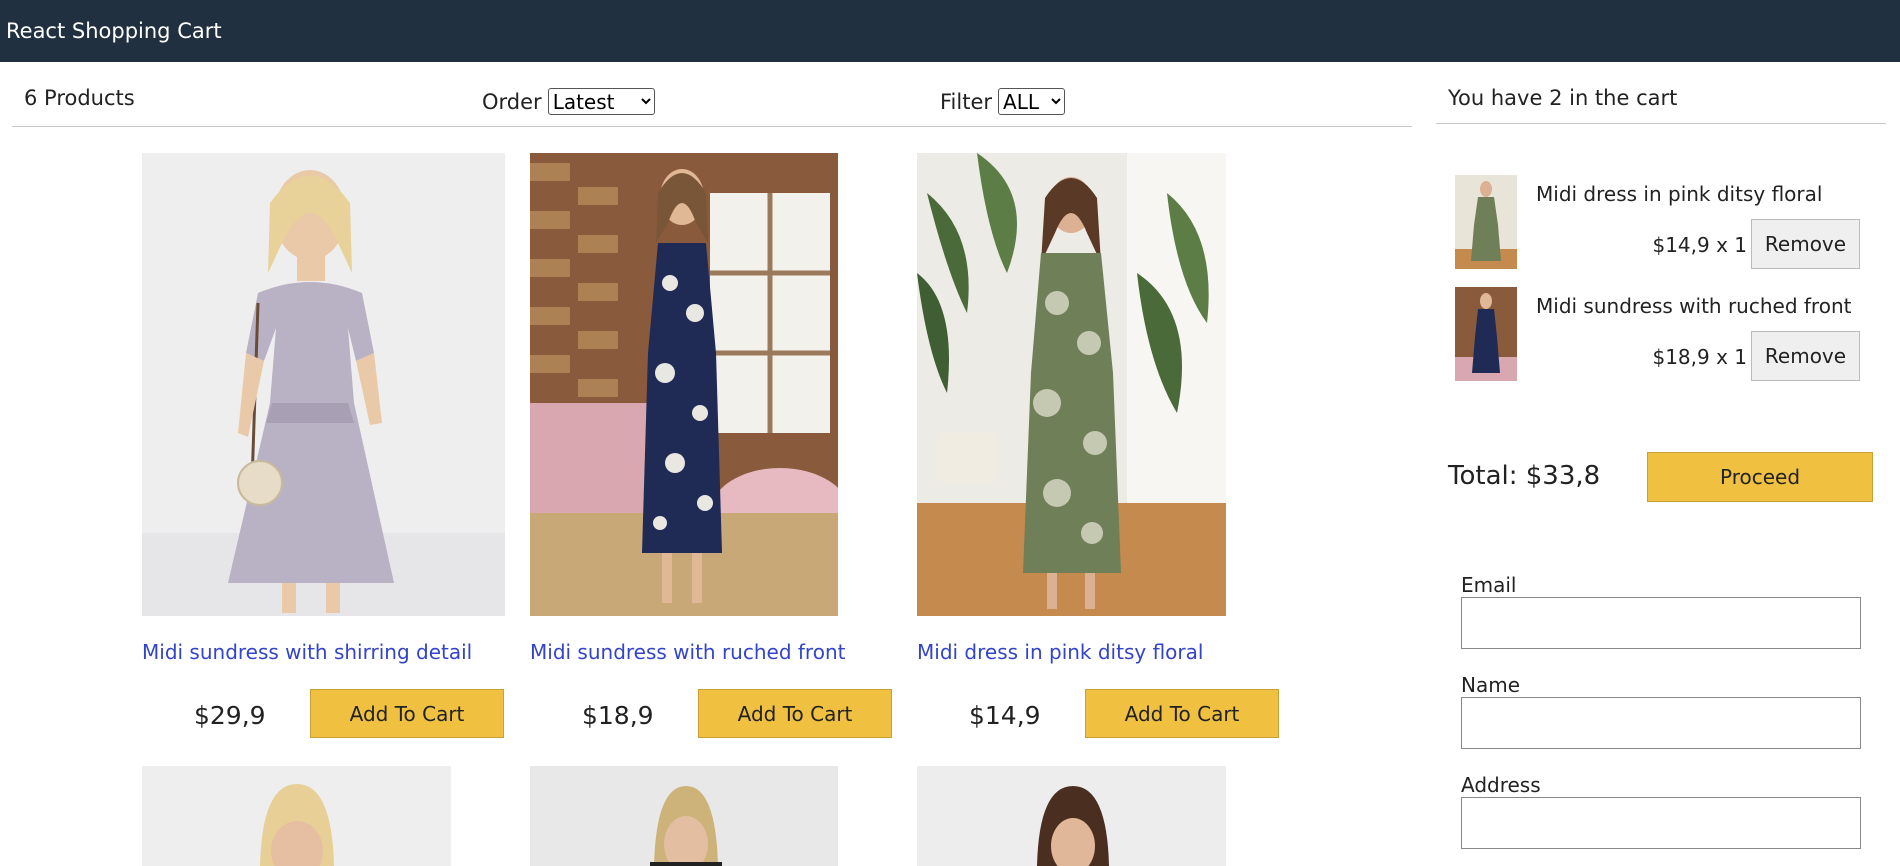 The height and width of the screenshot is (866, 1900). Describe the element at coordinates (1060, 652) in the screenshot. I see `product-title: Midi dress in pink ditsy floral` at that location.